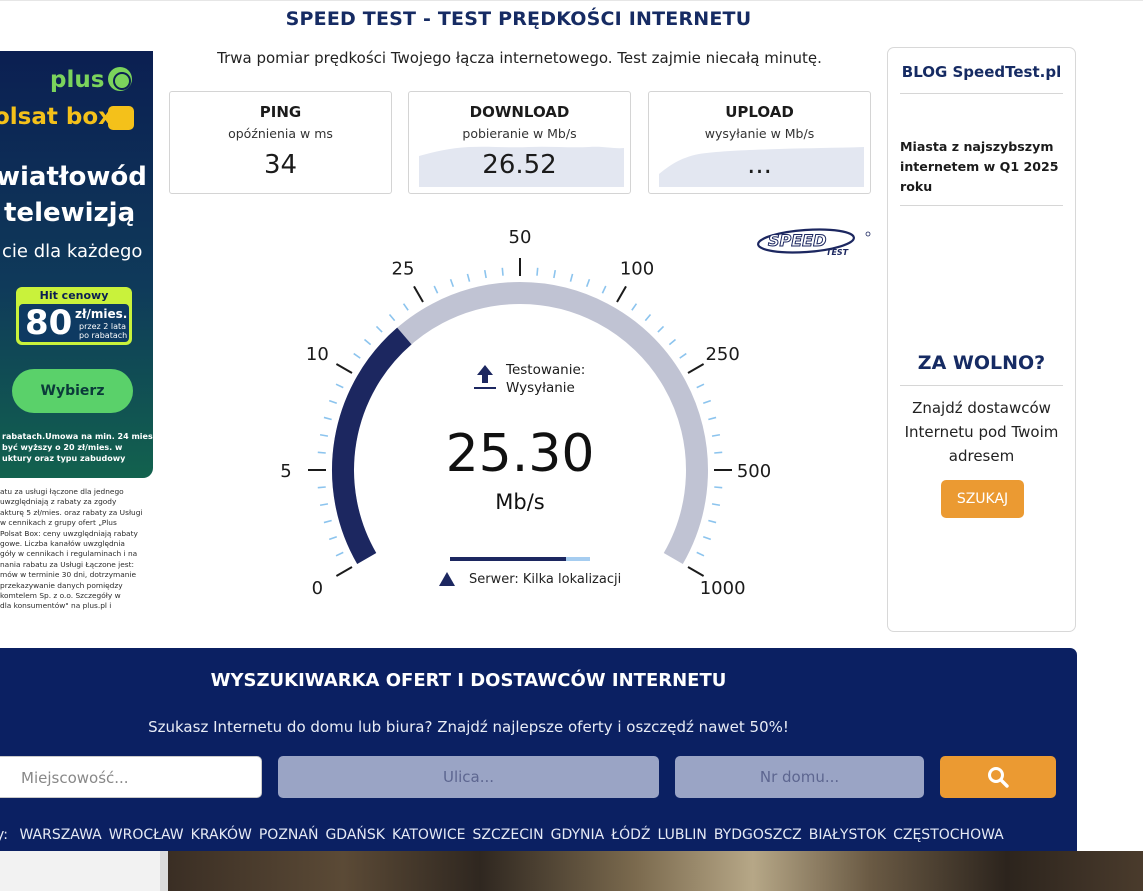 The image size is (1143, 891). I want to click on gauge-status-phase: Wysyłanie, so click(540, 388).